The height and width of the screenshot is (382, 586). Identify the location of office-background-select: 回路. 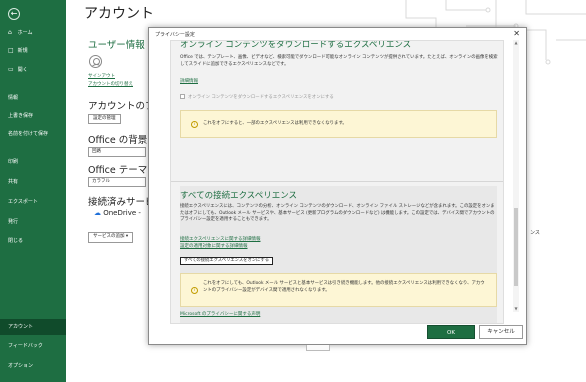
(117, 152).